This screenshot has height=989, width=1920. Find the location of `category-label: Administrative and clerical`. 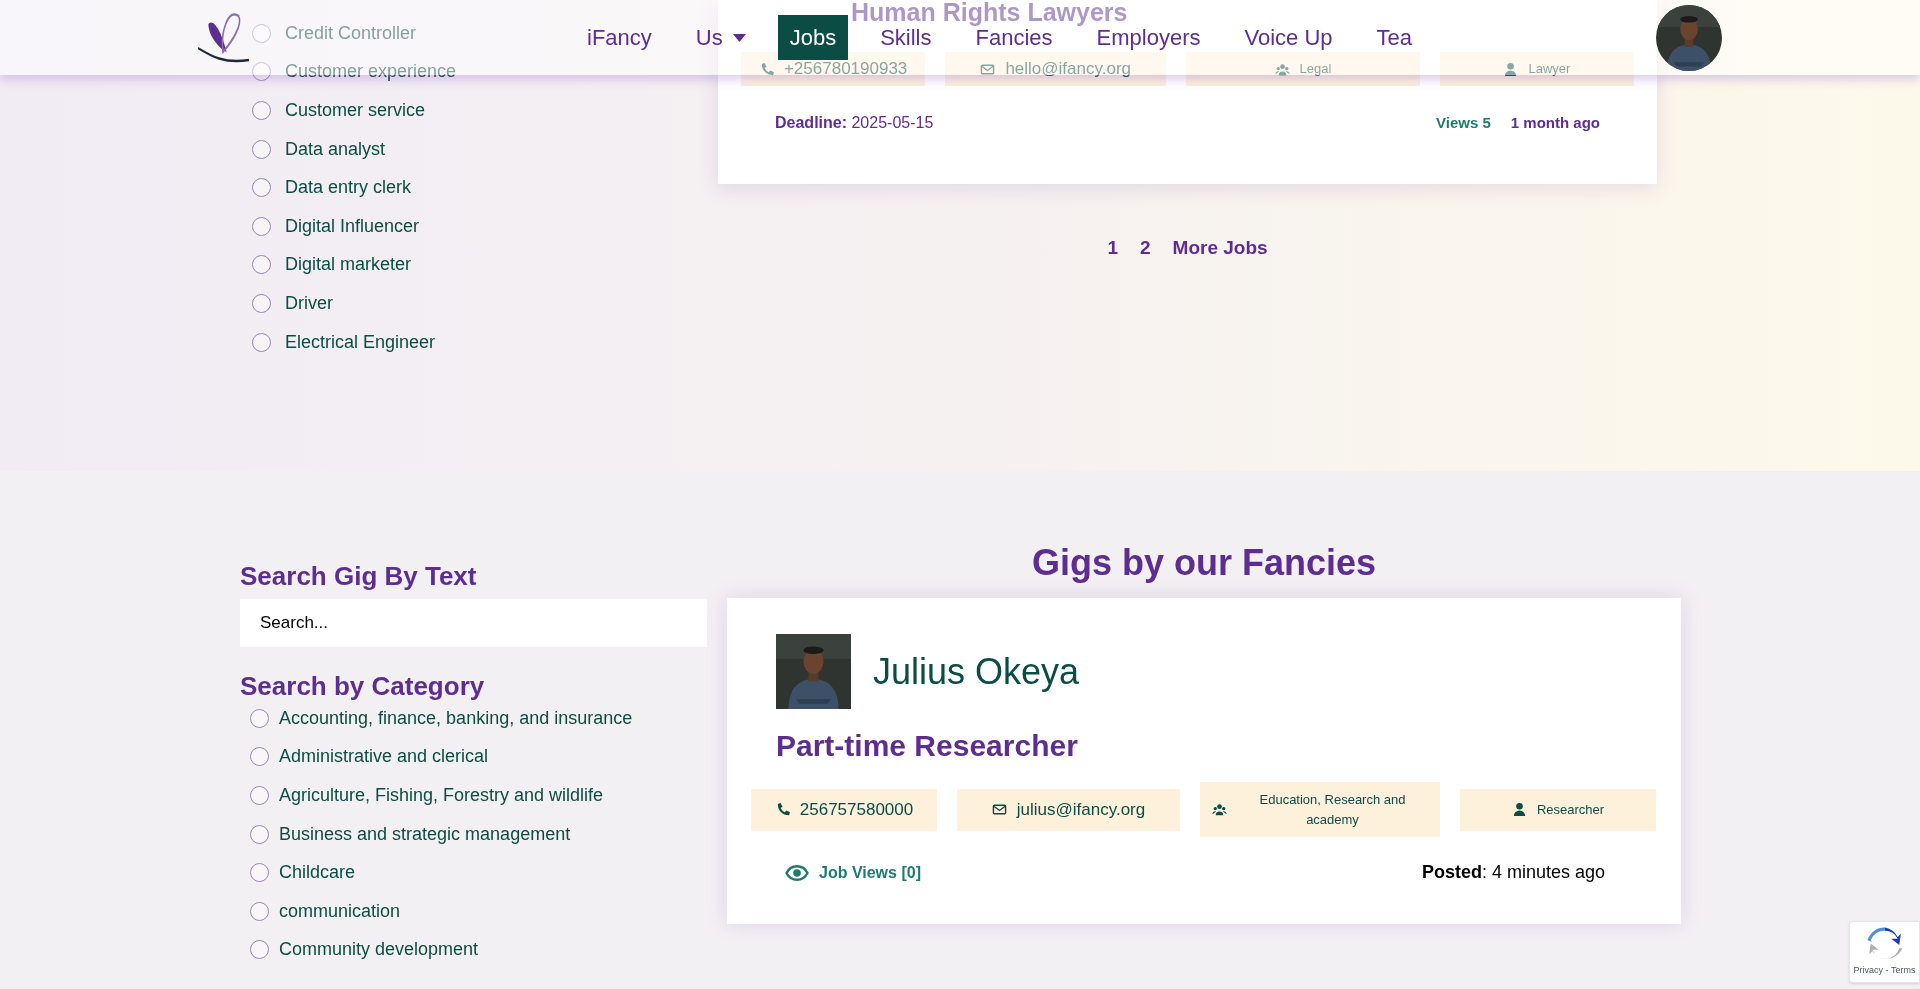

category-label: Administrative and clerical is located at coordinates (384, 757).